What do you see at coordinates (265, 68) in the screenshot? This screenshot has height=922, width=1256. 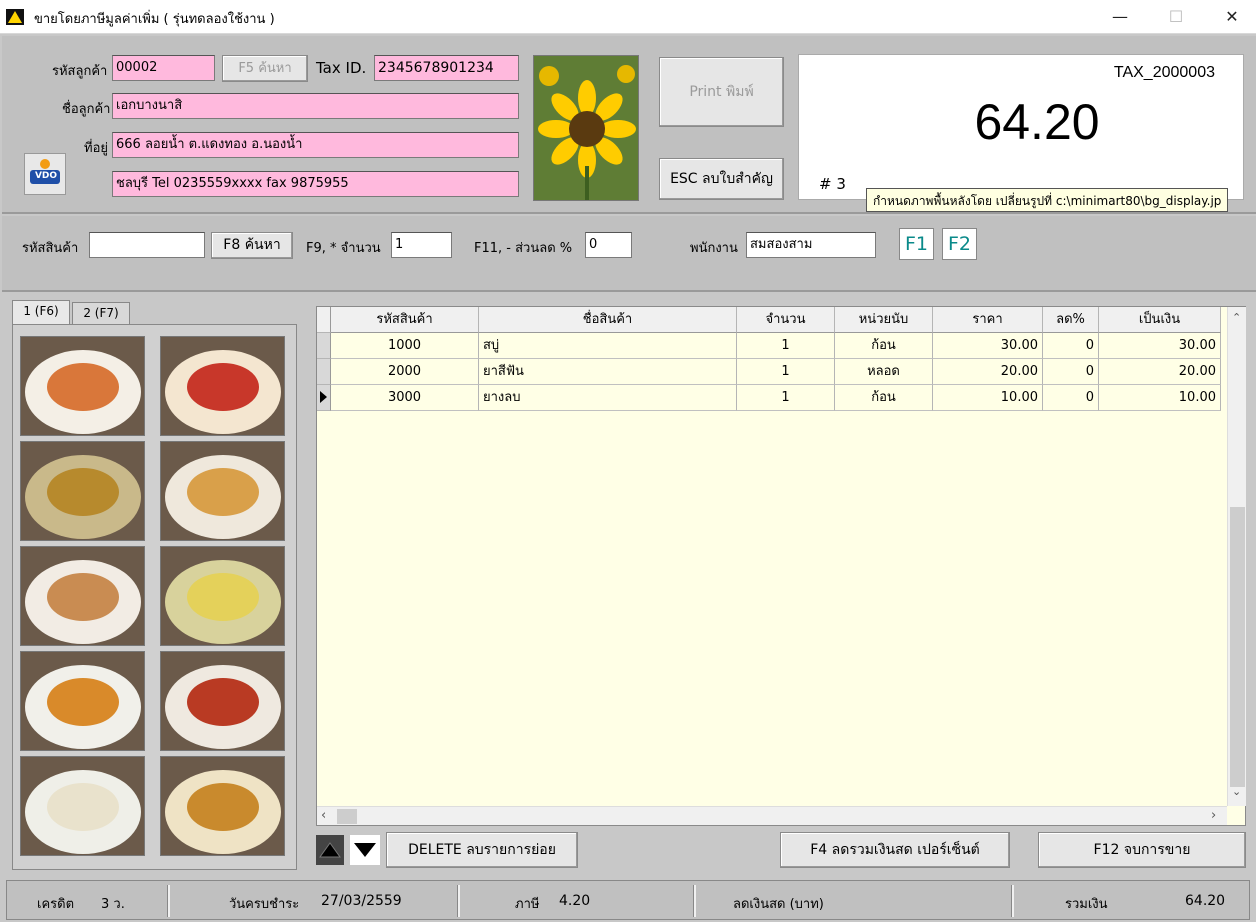 I see `customer-search-button: F5 ค้นหา` at bounding box center [265, 68].